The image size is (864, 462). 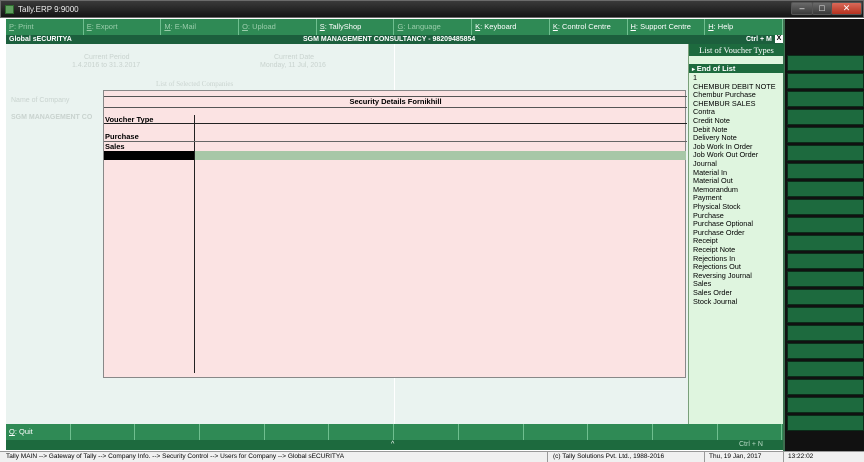 What do you see at coordinates (356, 27) in the screenshot?
I see `tallyshop-button: S: TallyShop` at bounding box center [356, 27].